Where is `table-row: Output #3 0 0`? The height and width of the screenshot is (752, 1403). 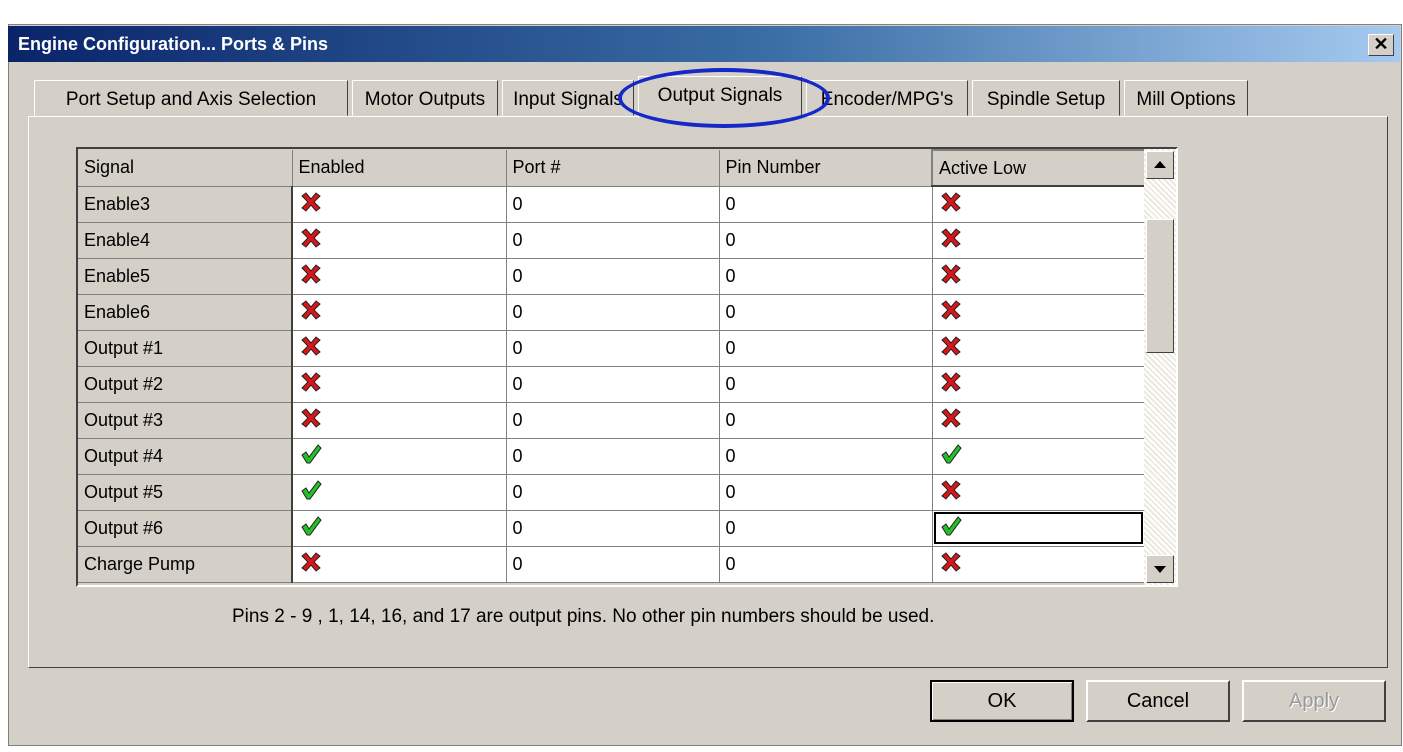 table-row: Output #3 0 0 is located at coordinates (612, 420).